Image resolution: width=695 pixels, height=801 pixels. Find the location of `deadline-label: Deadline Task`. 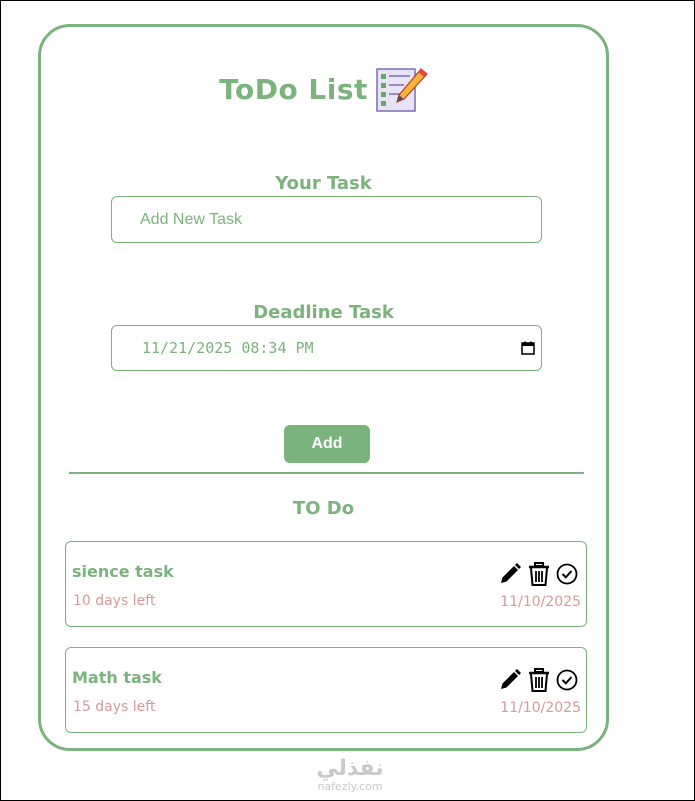

deadline-label: Deadline Task is located at coordinates (323, 312).